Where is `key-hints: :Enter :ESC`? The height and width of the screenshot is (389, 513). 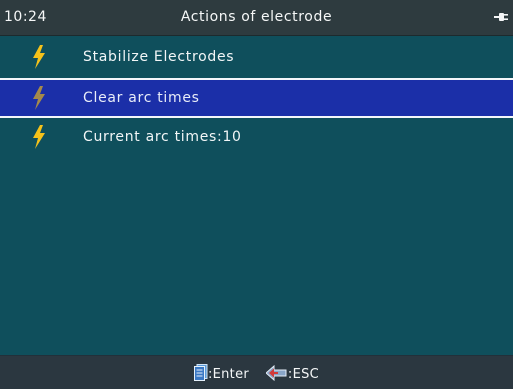
key-hints: :Enter :ESC is located at coordinates (256, 373).